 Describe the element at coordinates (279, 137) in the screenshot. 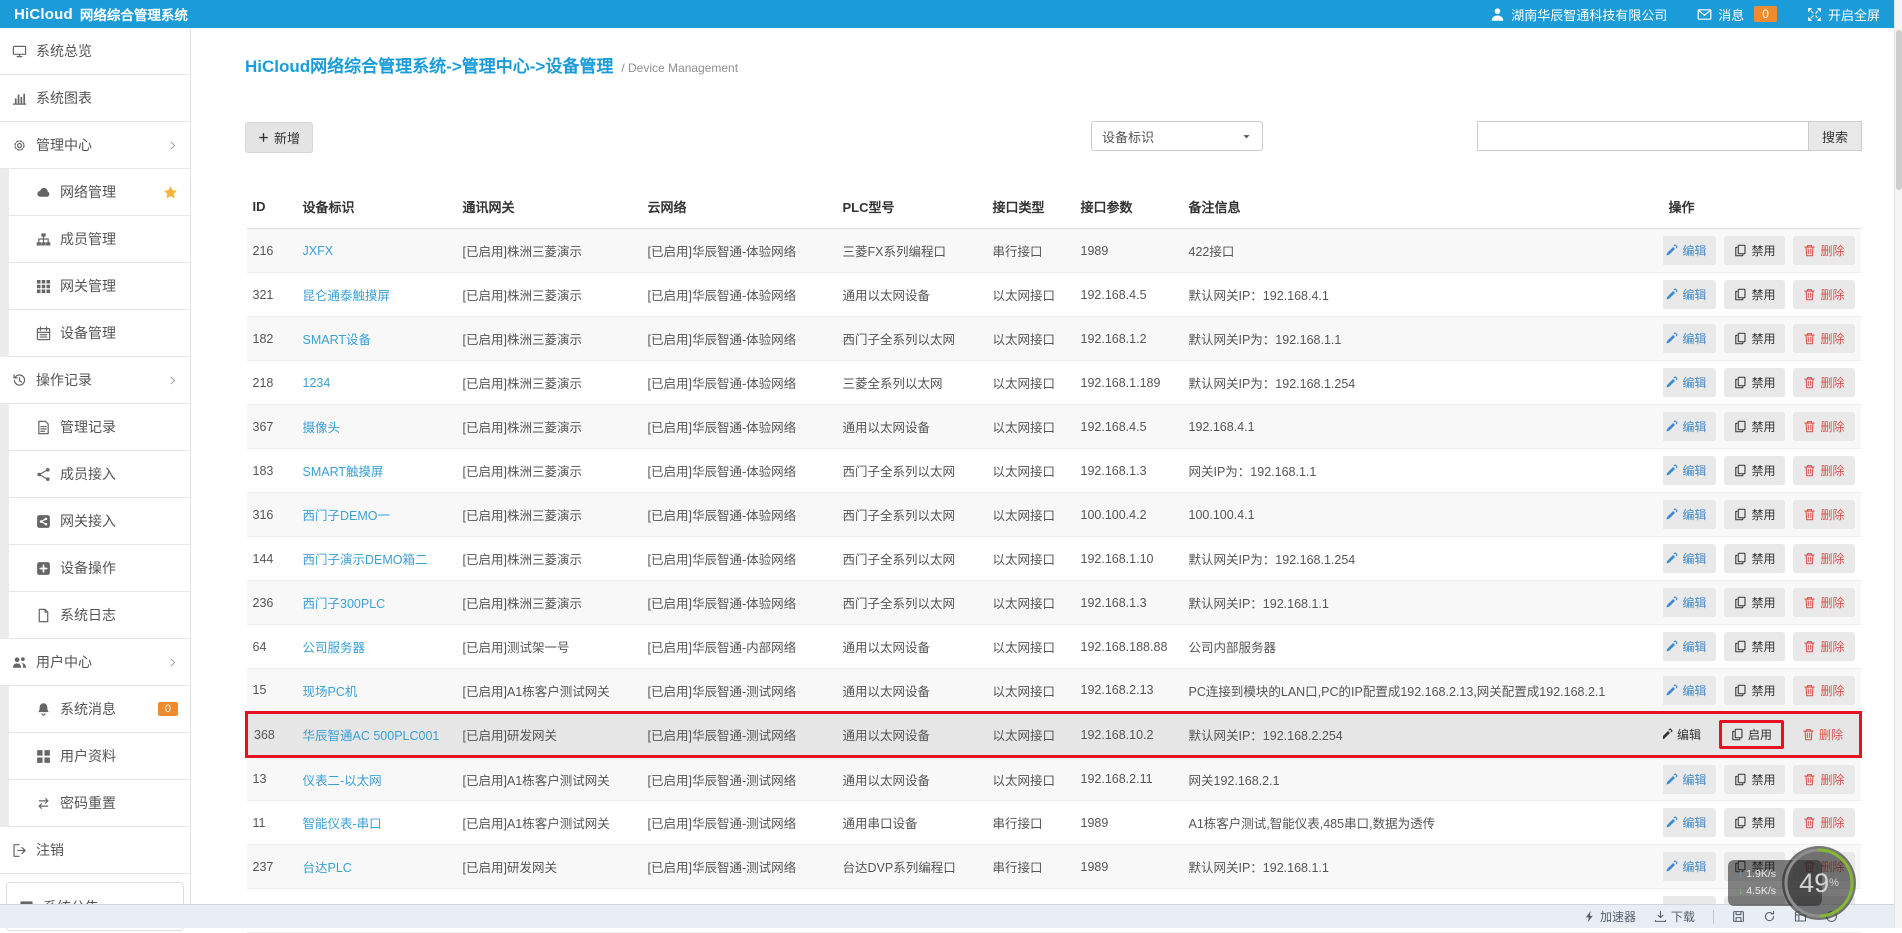

I see `add-button: 新增` at that location.